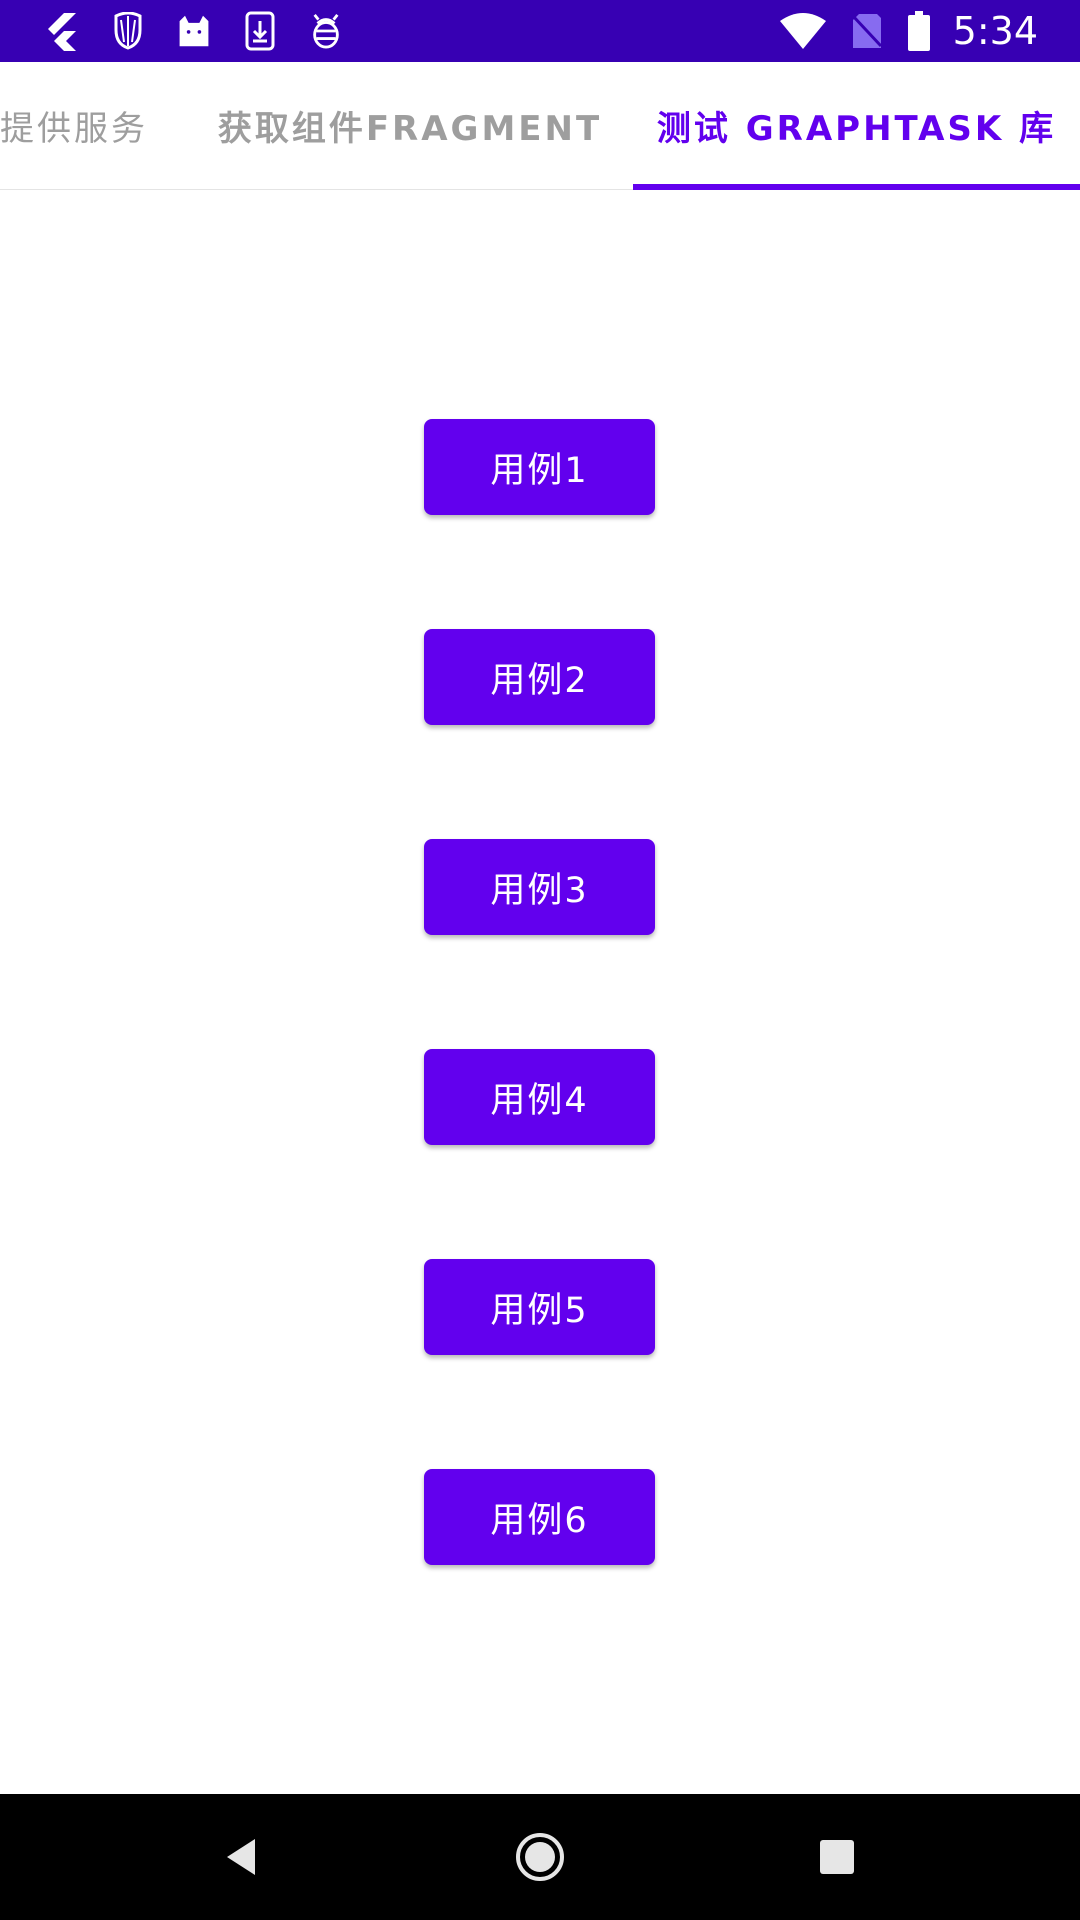 The width and height of the screenshot is (1080, 1920). What do you see at coordinates (84, 125) in the screenshot?
I see `tab-provide-service: 提供服务` at bounding box center [84, 125].